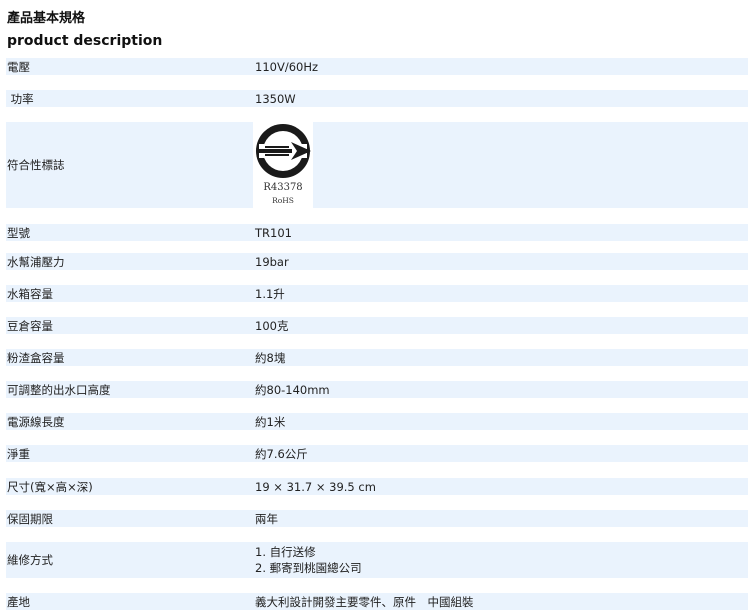 Image resolution: width=750 pixels, height=612 pixels. I want to click on rohs-label: RoHS, so click(283, 200).